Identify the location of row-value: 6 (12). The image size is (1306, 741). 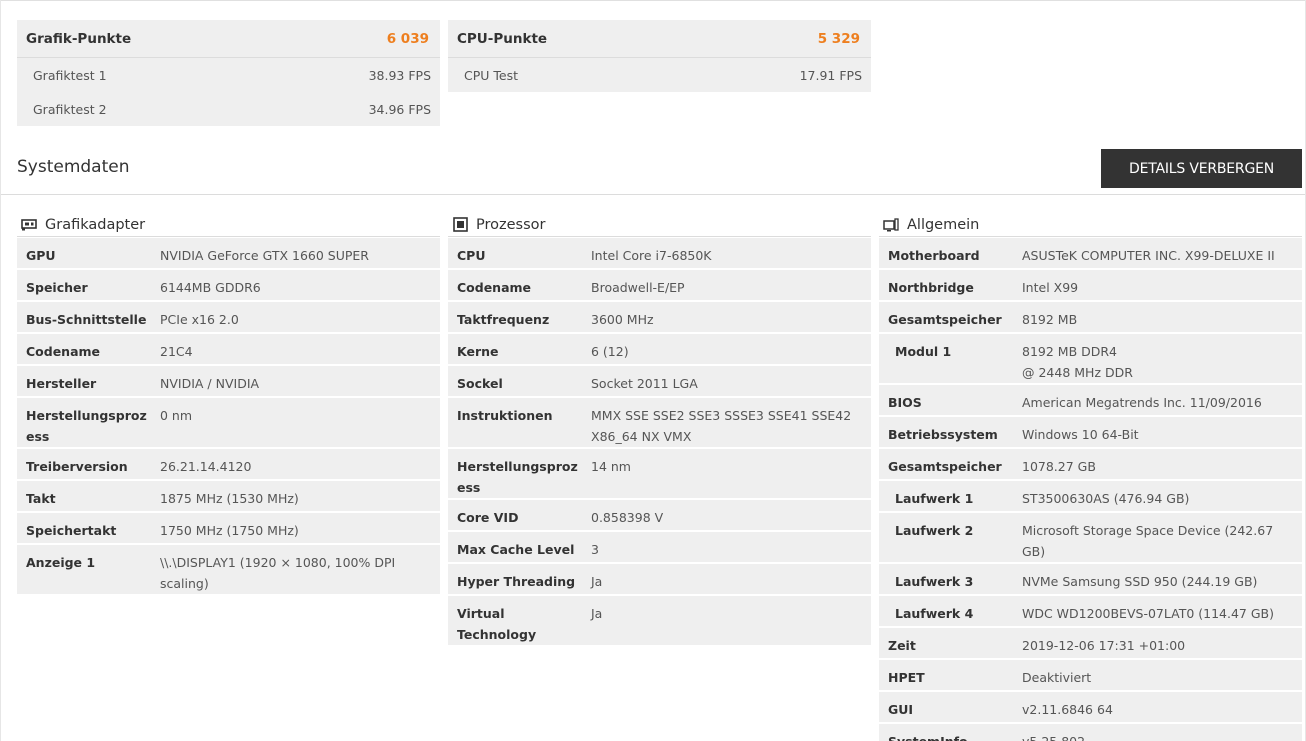
(610, 351).